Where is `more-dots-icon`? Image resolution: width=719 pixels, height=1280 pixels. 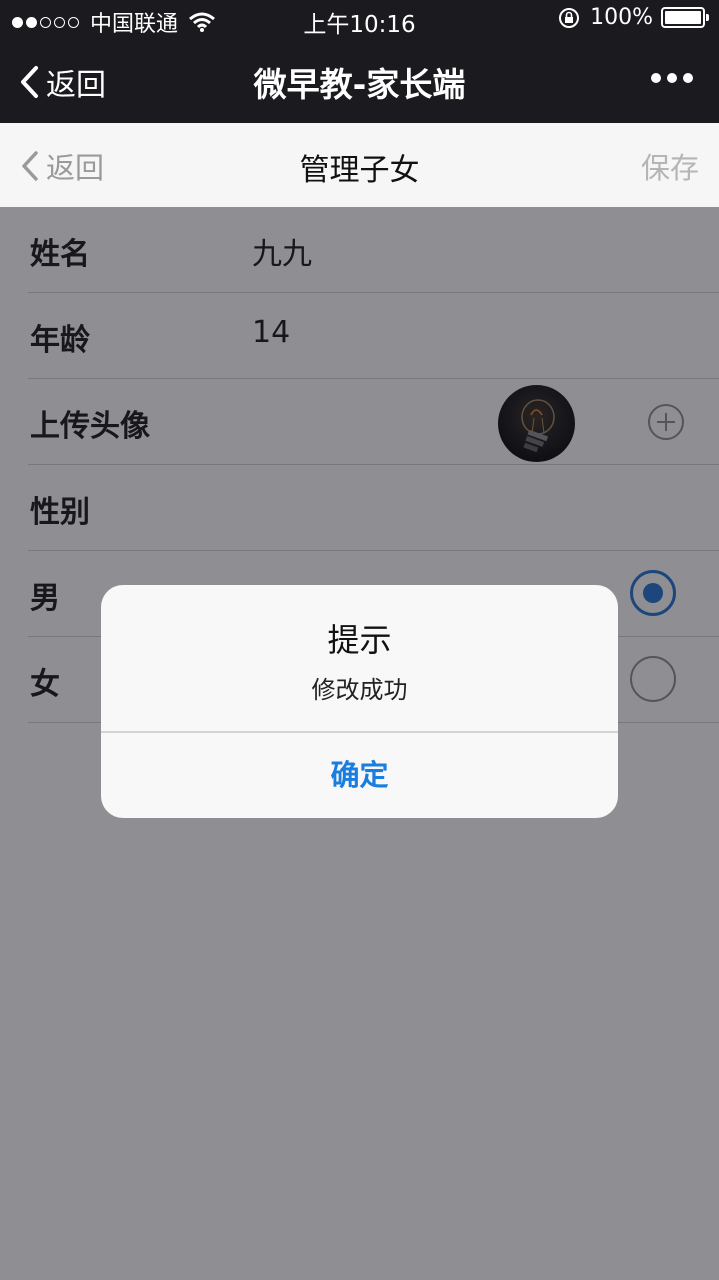 more-dots-icon is located at coordinates (669, 78).